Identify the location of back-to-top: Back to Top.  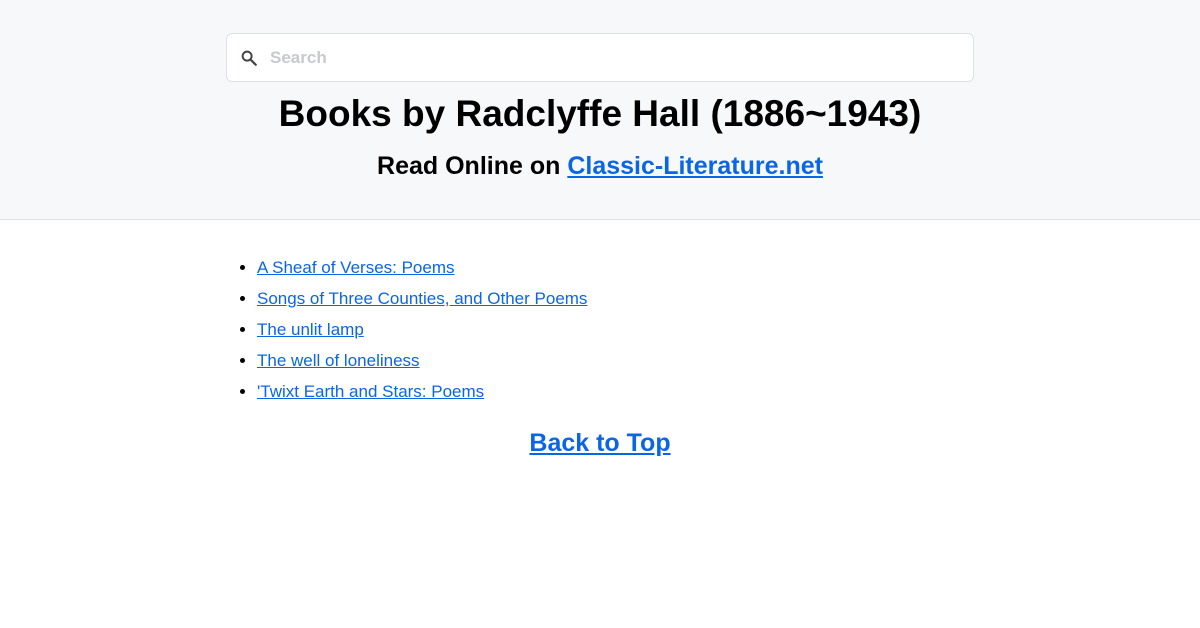
(600, 443).